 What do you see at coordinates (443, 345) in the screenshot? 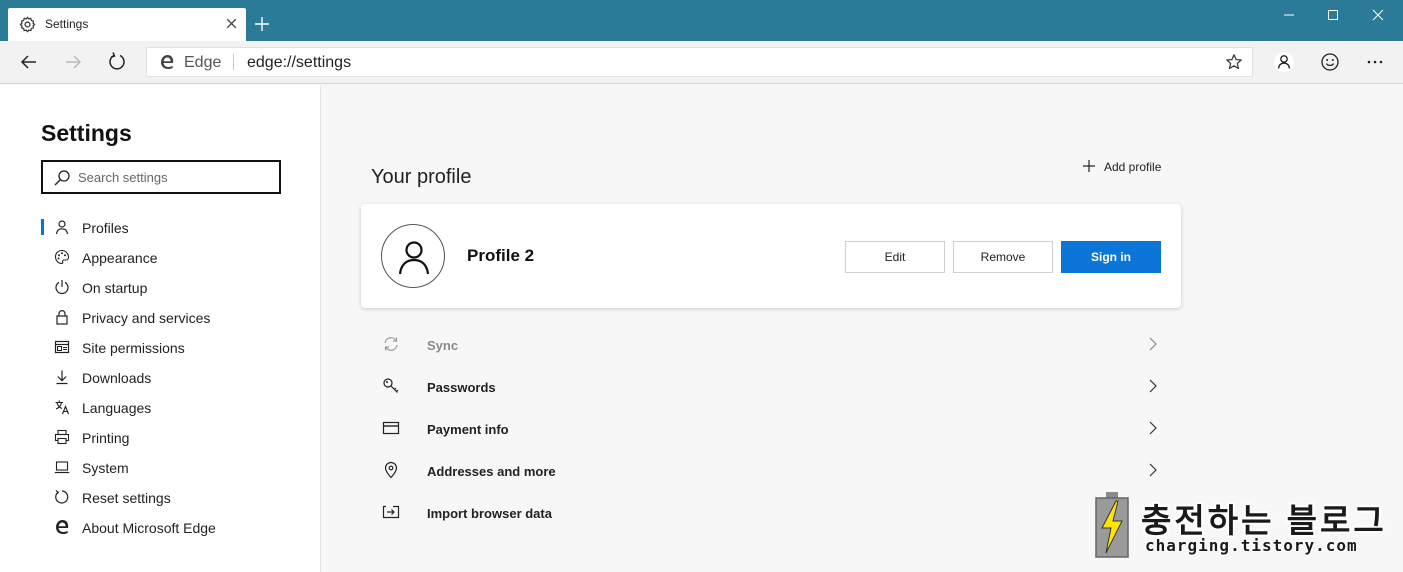
I see `list-item-label: Sync` at bounding box center [443, 345].